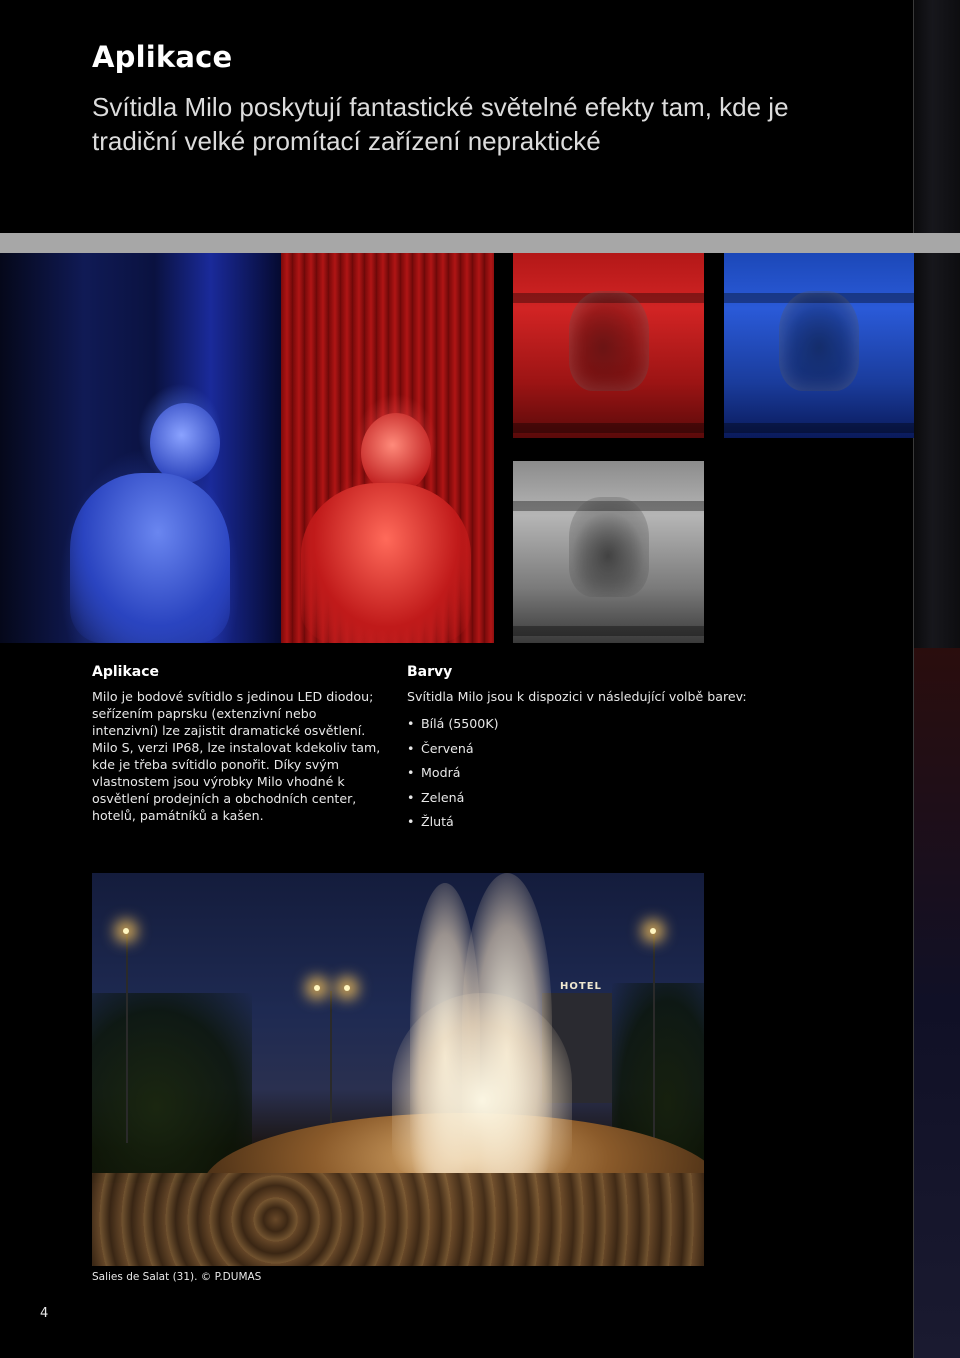 The image size is (960, 1358). What do you see at coordinates (177, 1277) in the screenshot?
I see `photo-caption: Salies de Salat (31). © P.DUMAS` at bounding box center [177, 1277].